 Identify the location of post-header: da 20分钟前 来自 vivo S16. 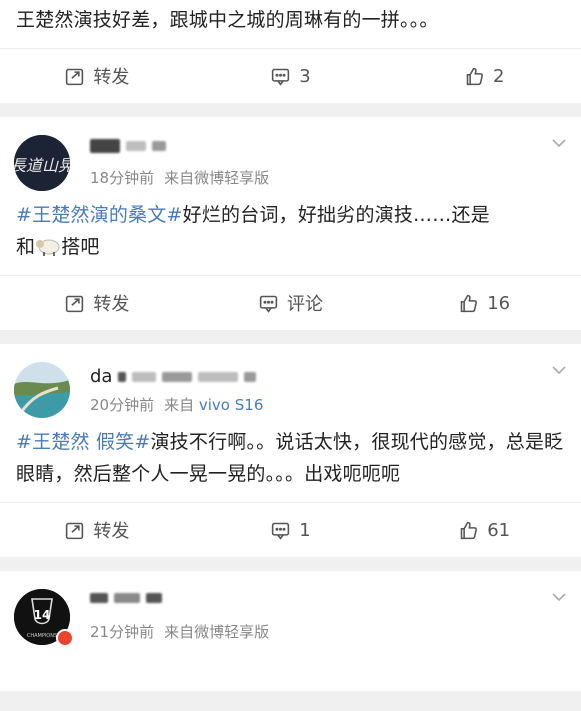
(290, 385).